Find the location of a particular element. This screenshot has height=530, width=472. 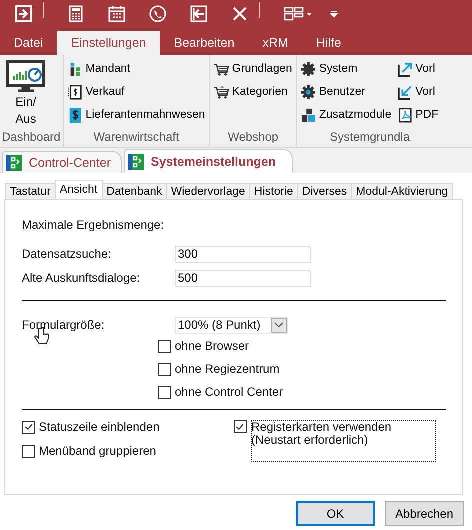

settings-tab: Modul-Aktivierung is located at coordinates (402, 191).